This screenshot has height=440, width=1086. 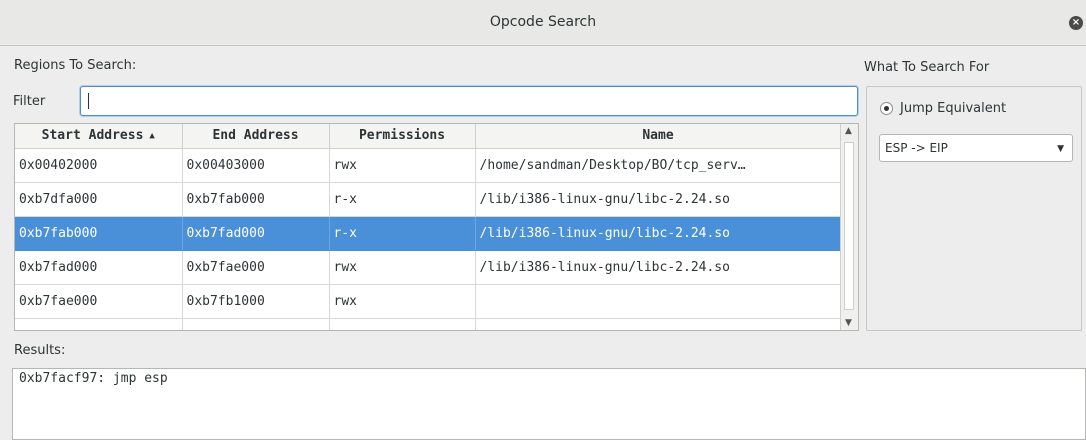 I want to click on search-options-panel: Jump Equivalent ESP -> EIP ▼, so click(x=974, y=208).